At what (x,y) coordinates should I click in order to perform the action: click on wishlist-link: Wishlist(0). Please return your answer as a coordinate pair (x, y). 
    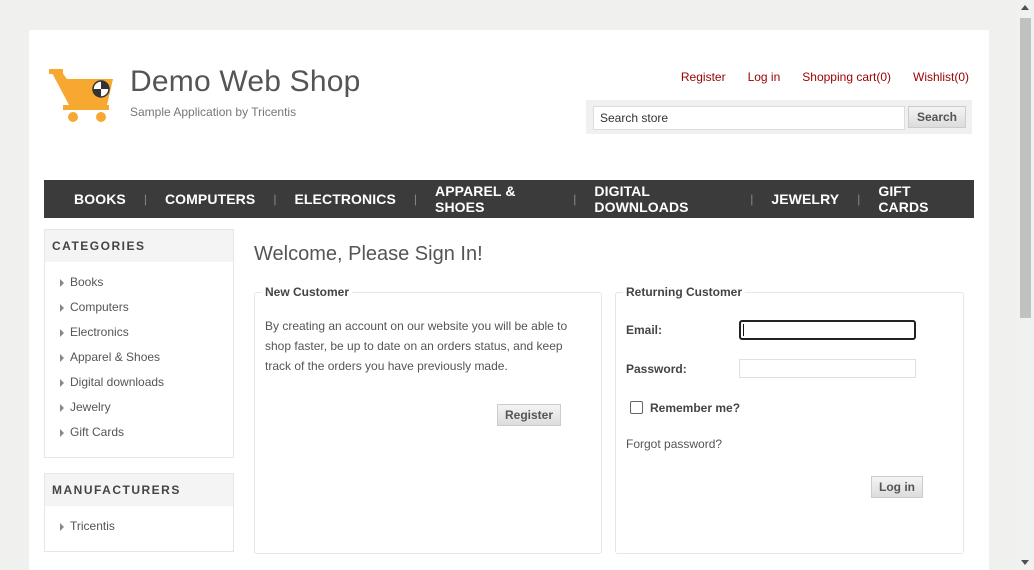
    Looking at the image, I should click on (941, 77).